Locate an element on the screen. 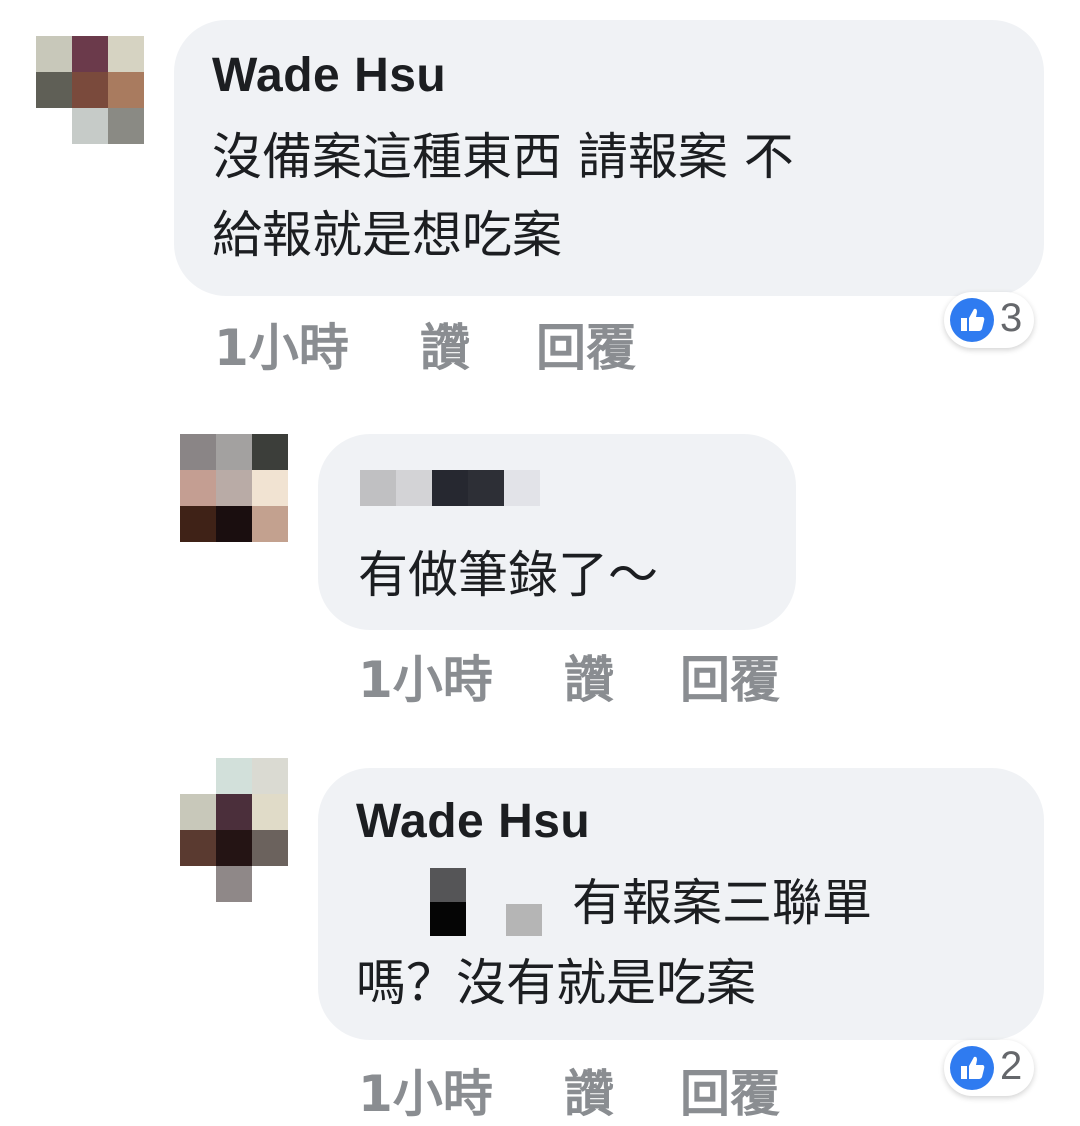 The image size is (1080, 1126). reaction-count: 2 is located at coordinates (1011, 1066).